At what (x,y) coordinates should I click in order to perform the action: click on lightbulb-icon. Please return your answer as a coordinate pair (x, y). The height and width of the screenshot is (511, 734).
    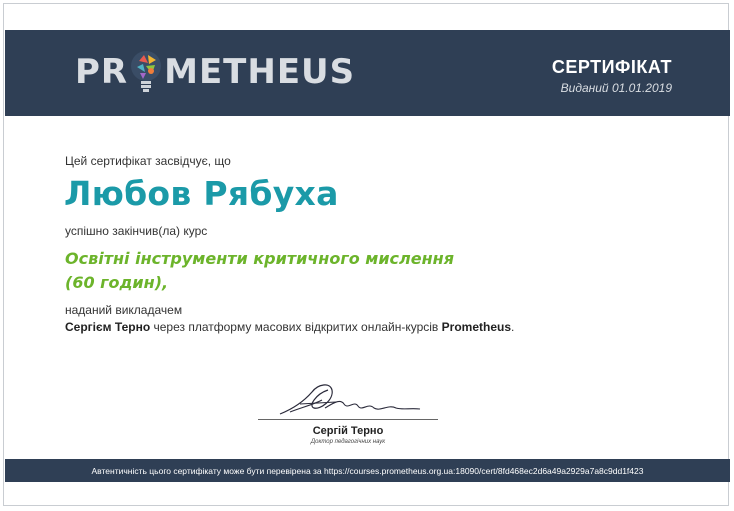
    Looking at the image, I should click on (146, 71).